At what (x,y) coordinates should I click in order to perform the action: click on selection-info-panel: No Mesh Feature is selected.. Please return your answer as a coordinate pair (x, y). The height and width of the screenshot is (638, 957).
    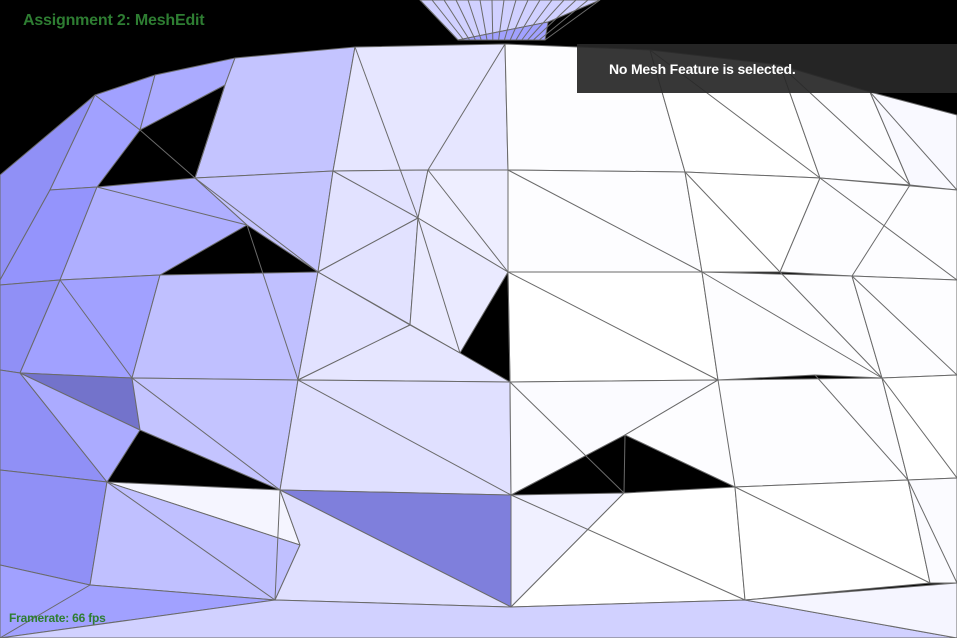
    Looking at the image, I should click on (767, 68).